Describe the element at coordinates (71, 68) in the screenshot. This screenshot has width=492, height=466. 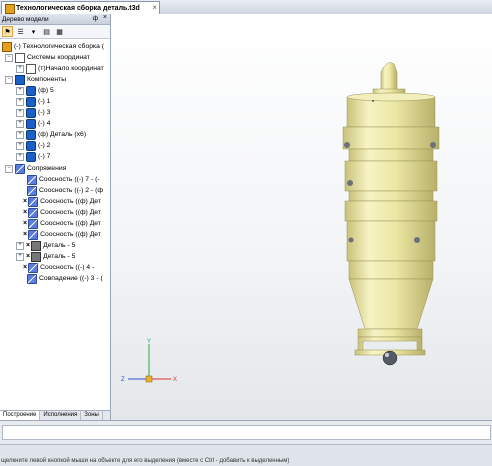
I see `tree-origin-label: (т)Начало координат` at that location.